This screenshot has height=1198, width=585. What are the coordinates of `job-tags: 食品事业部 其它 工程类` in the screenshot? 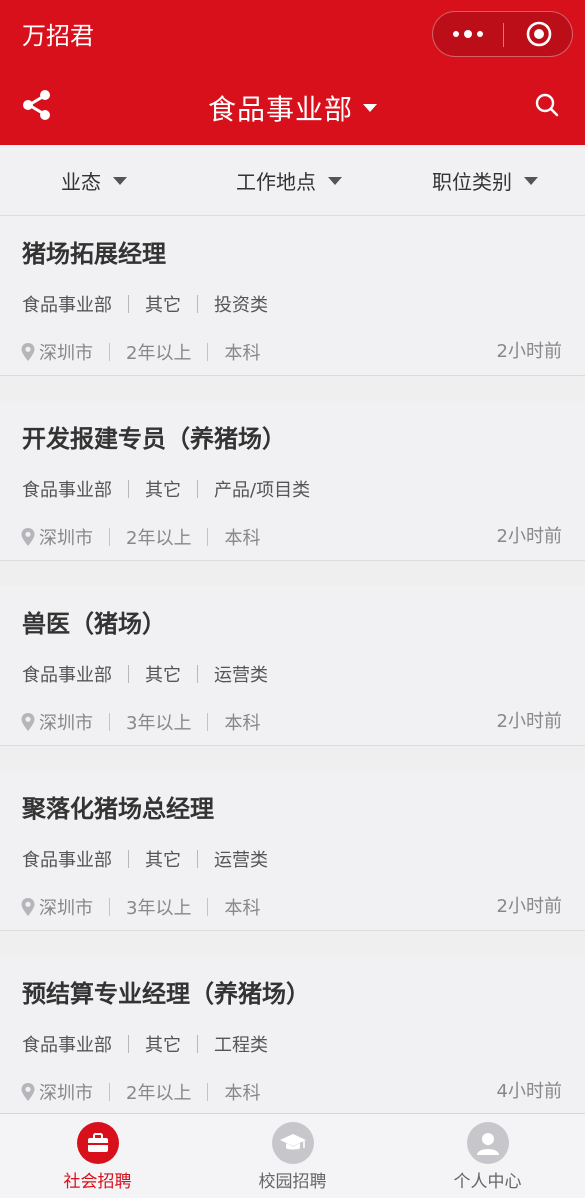 It's located at (145, 1044).